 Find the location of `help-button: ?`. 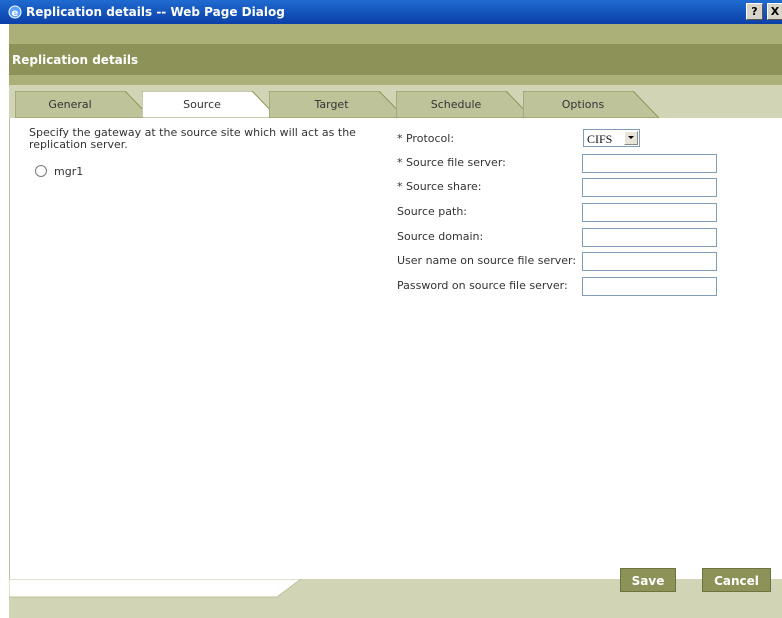

help-button: ? is located at coordinates (754, 11).